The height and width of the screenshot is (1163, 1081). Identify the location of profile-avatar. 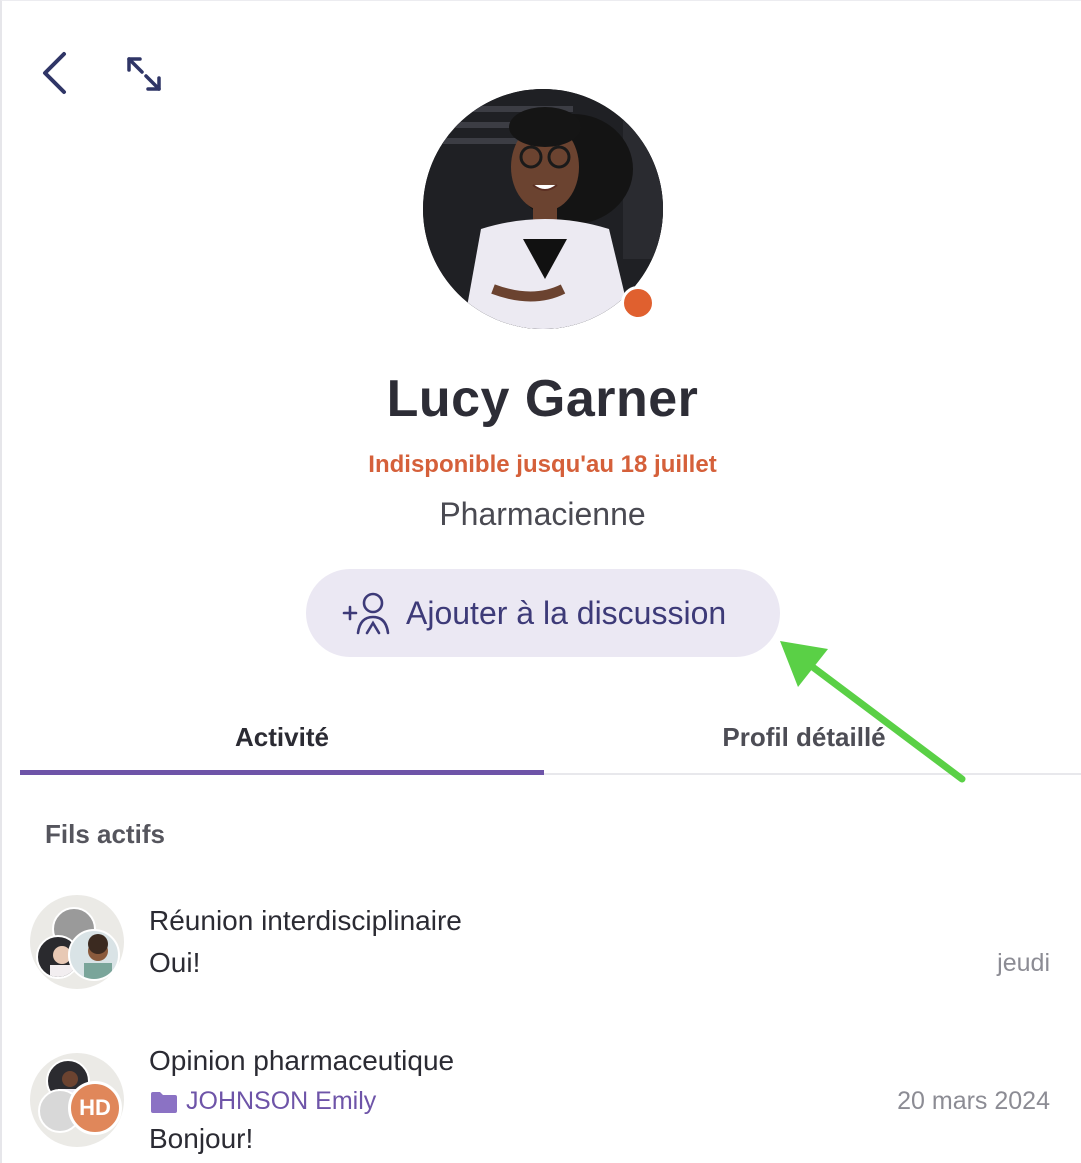
(543, 209).